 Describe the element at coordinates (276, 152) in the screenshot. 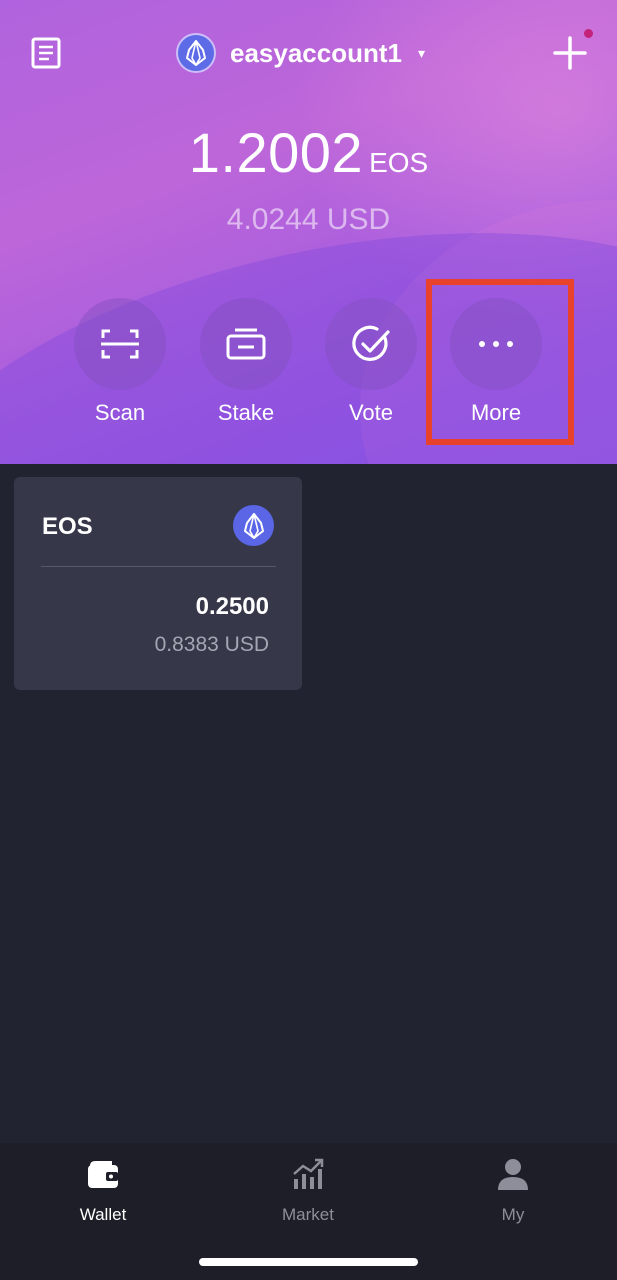

I see `balance-amount: 1.2002` at that location.